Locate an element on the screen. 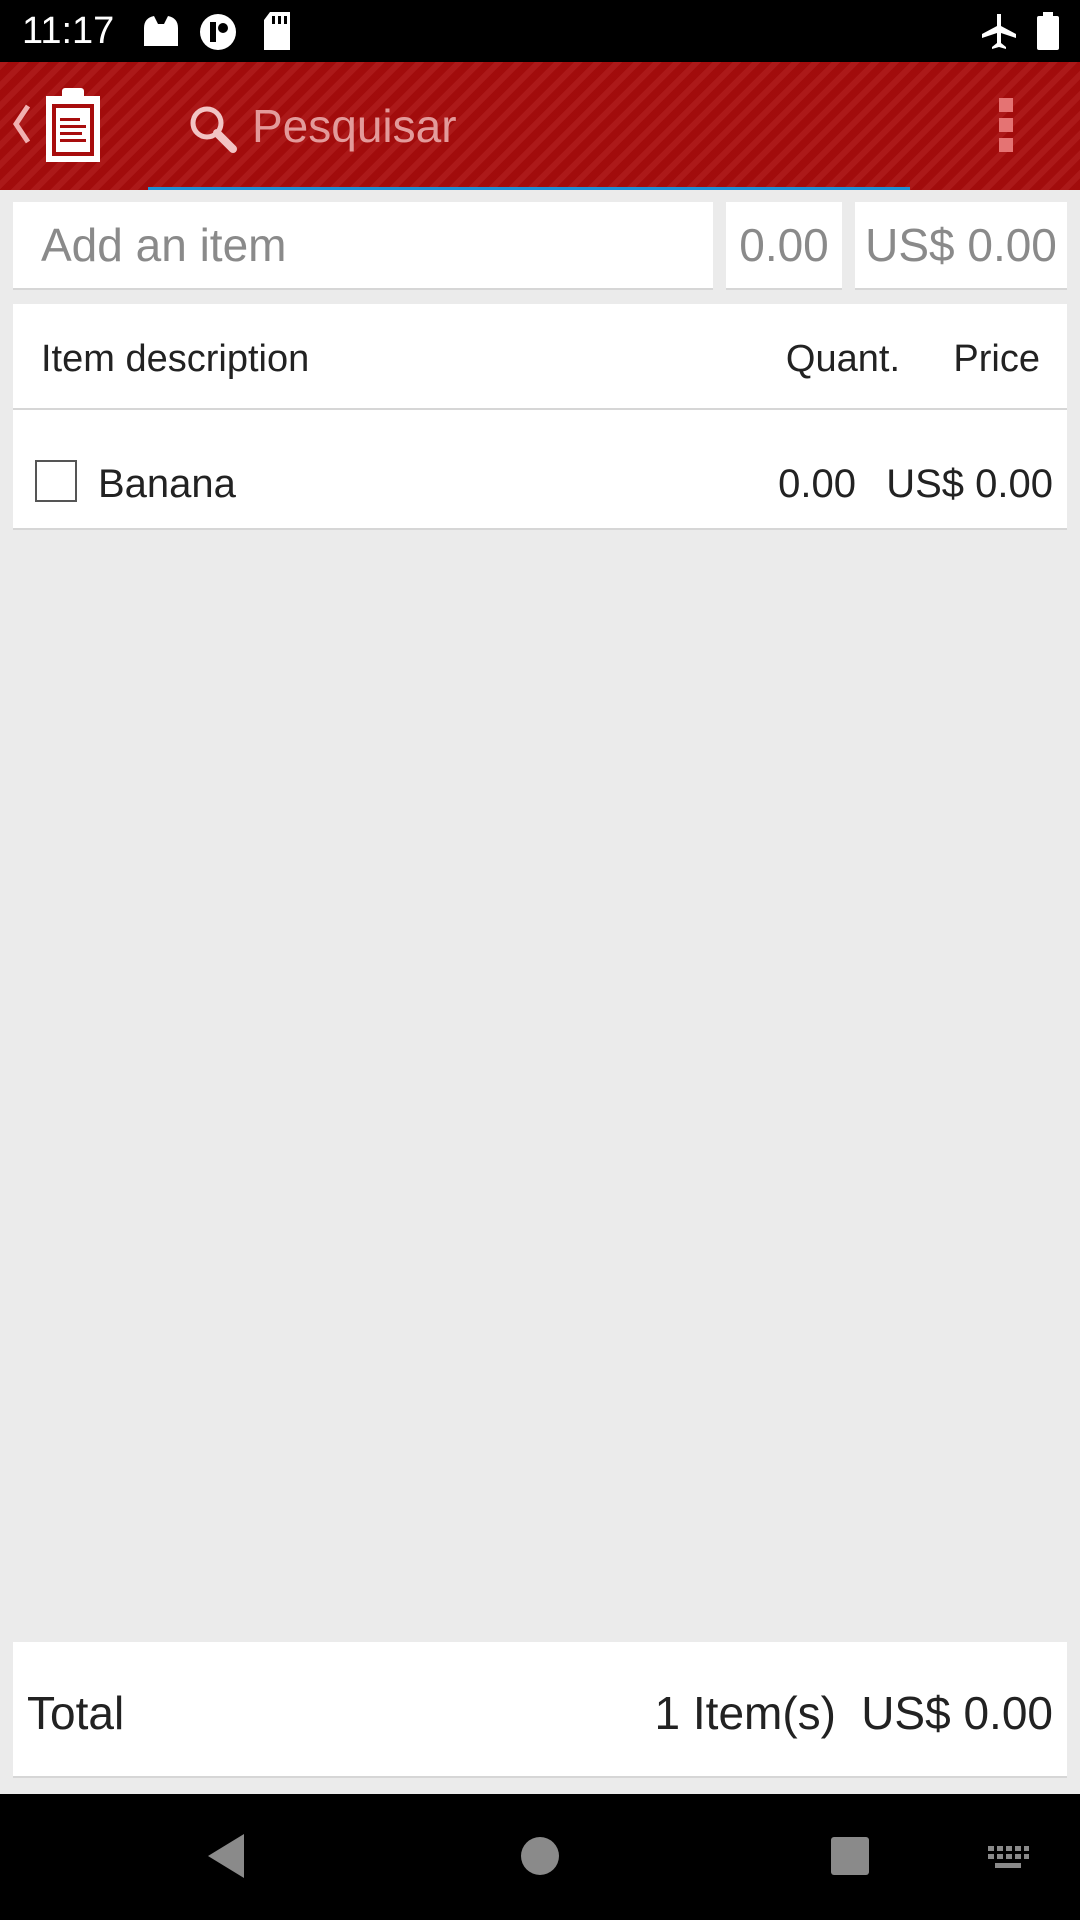 The height and width of the screenshot is (1920, 1080). recents-icon is located at coordinates (850, 1856).